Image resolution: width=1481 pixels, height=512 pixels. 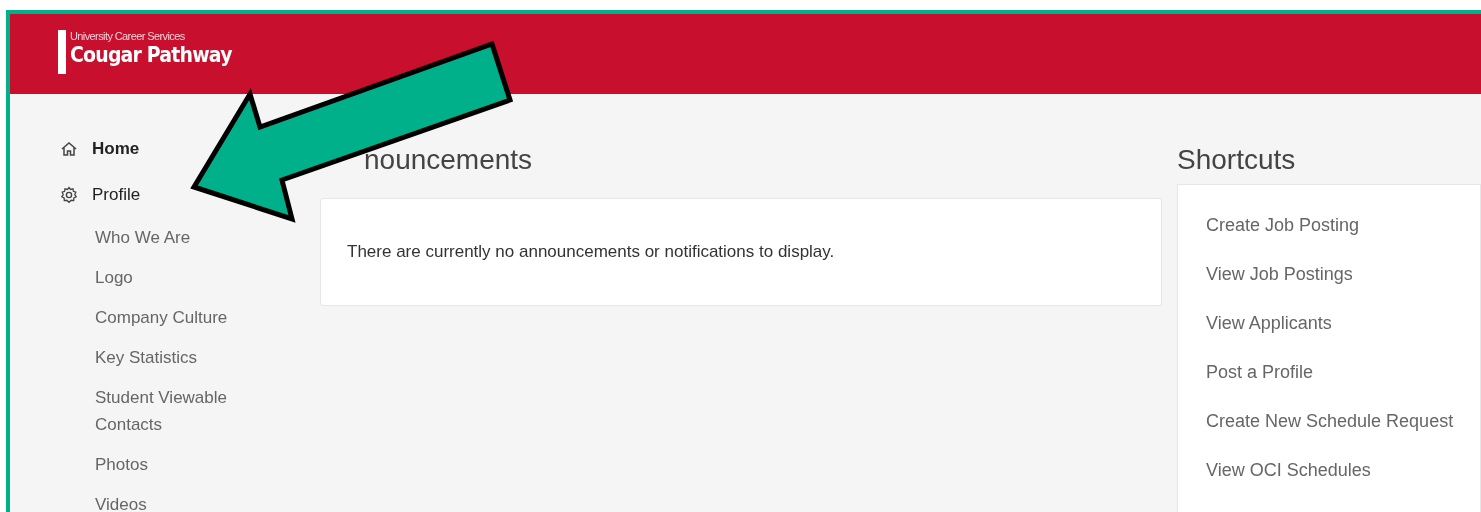 I want to click on settings-icon, so click(x=69, y=195).